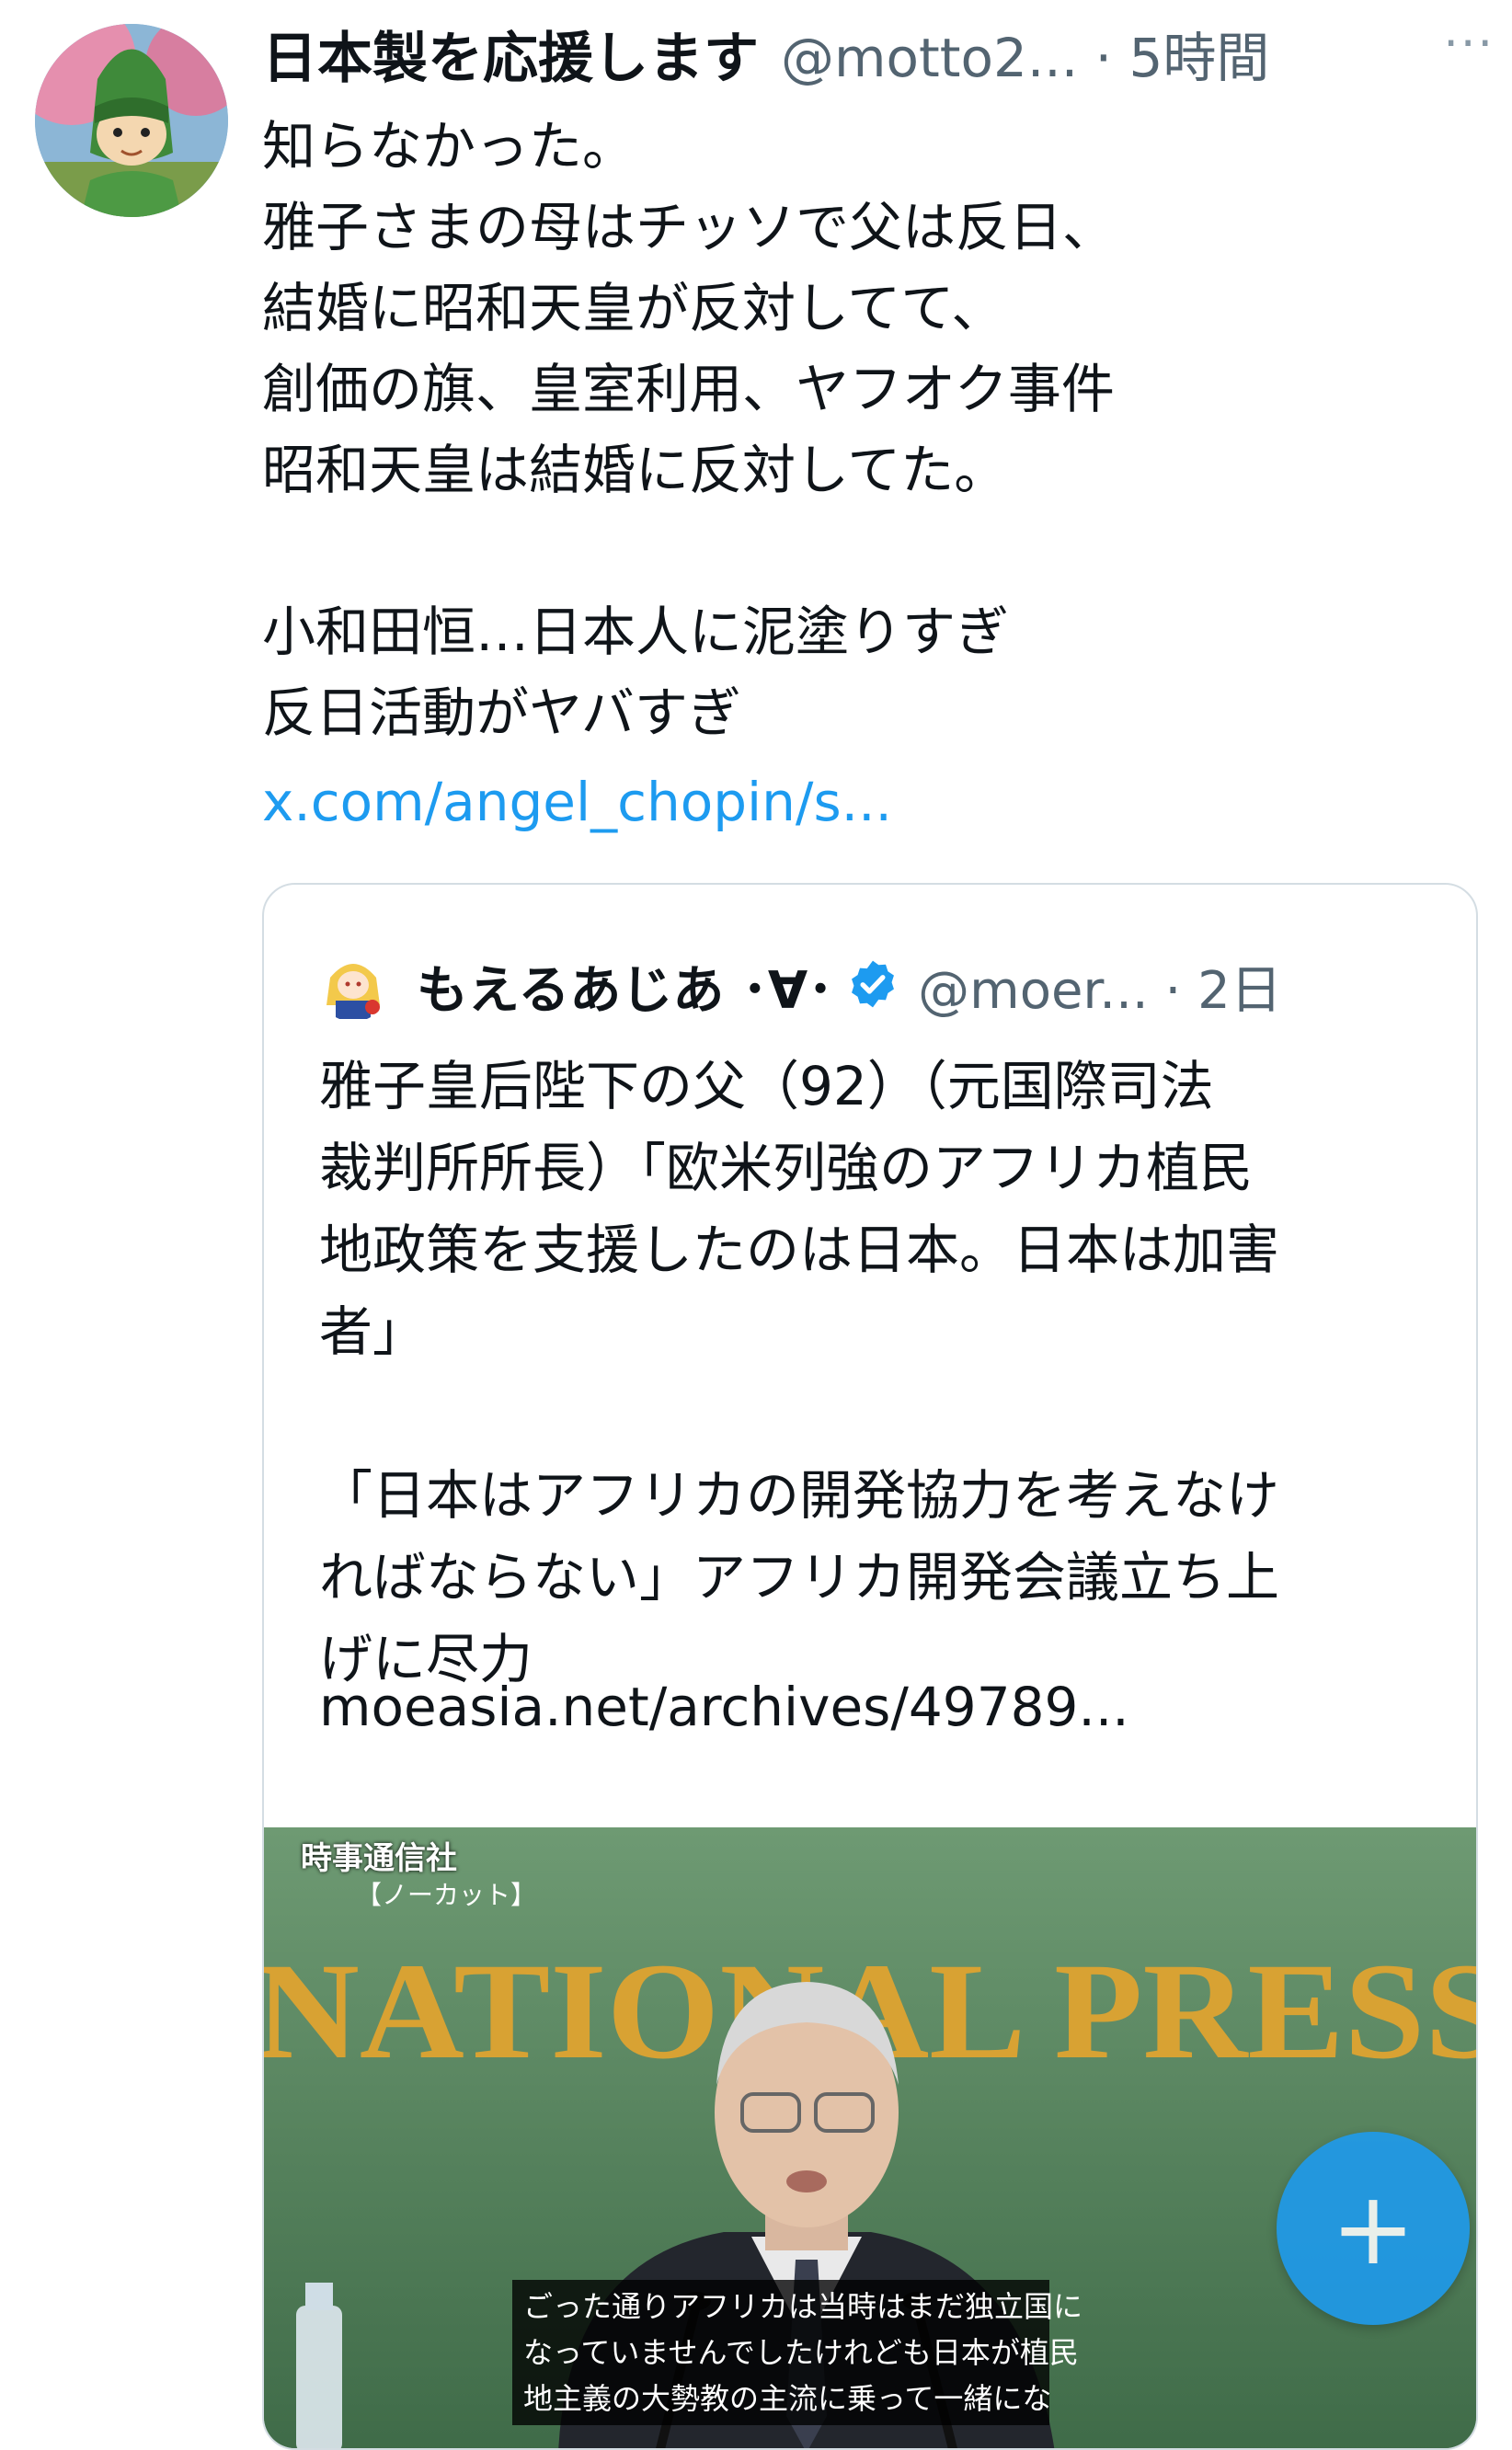 Image resolution: width=1512 pixels, height=2450 pixels. What do you see at coordinates (1469, 44) in the screenshot?
I see `more-options-icon: ···` at bounding box center [1469, 44].